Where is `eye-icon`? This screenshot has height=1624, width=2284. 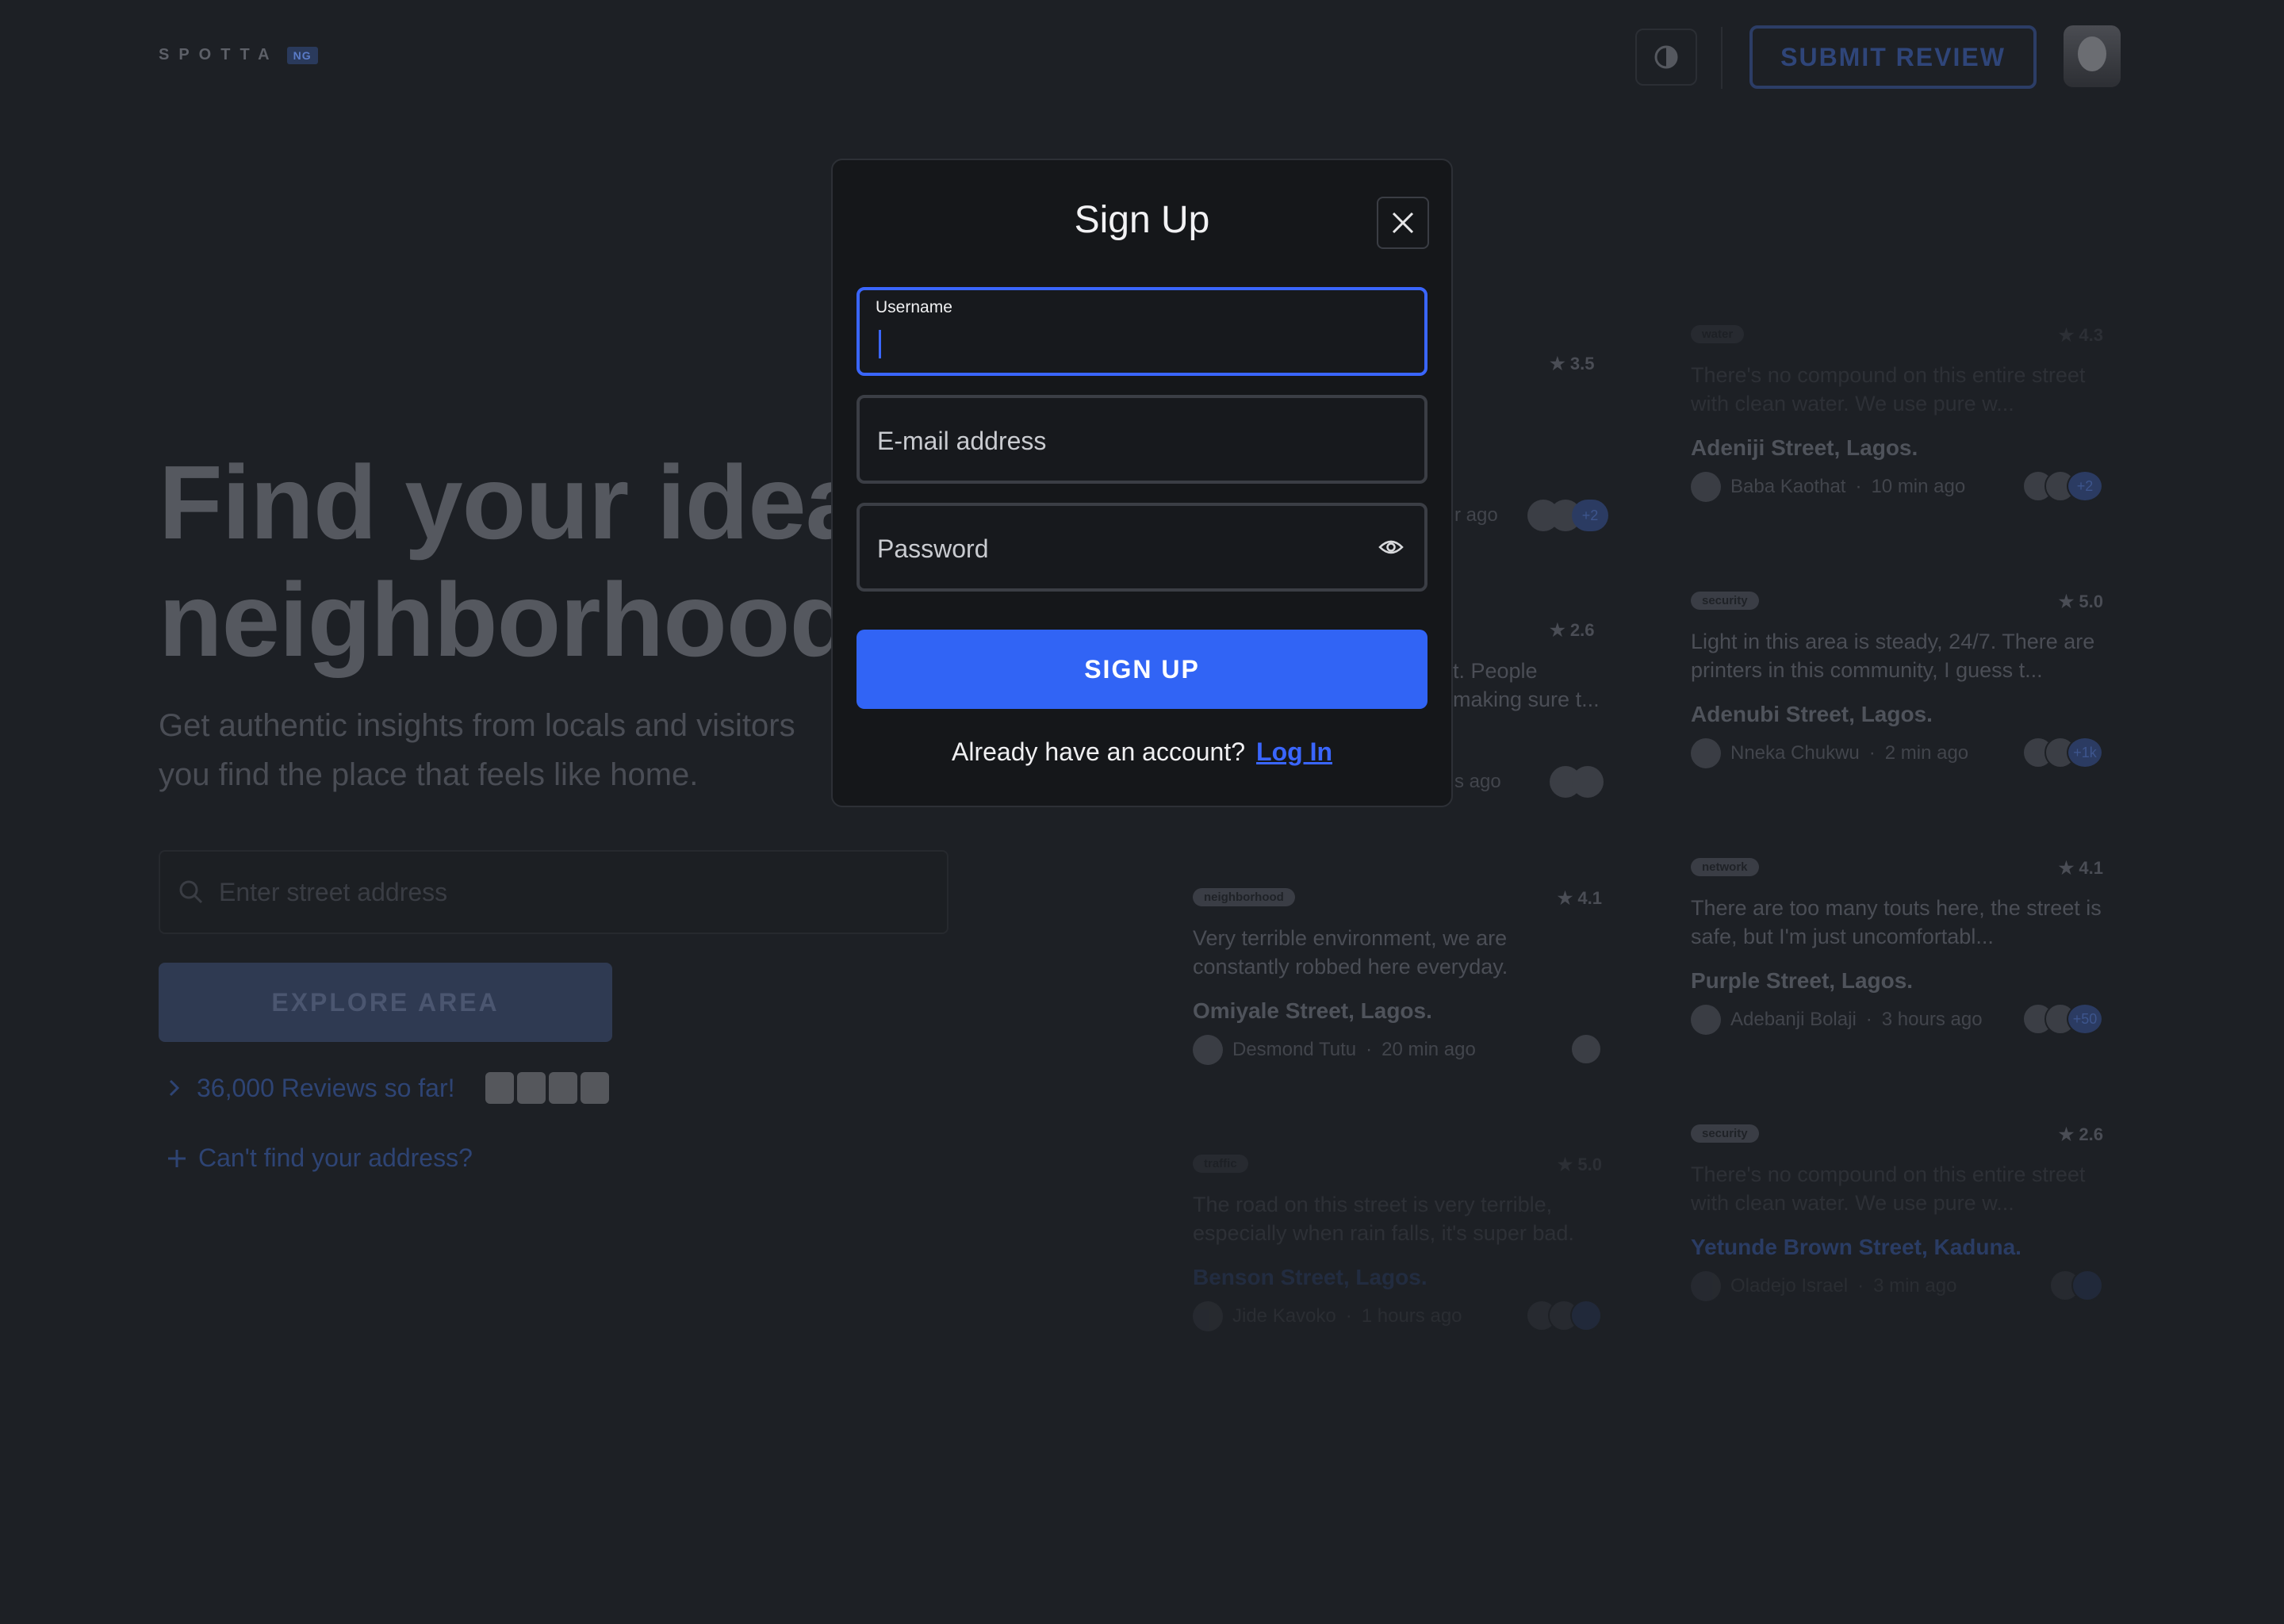
eye-icon is located at coordinates (1391, 547).